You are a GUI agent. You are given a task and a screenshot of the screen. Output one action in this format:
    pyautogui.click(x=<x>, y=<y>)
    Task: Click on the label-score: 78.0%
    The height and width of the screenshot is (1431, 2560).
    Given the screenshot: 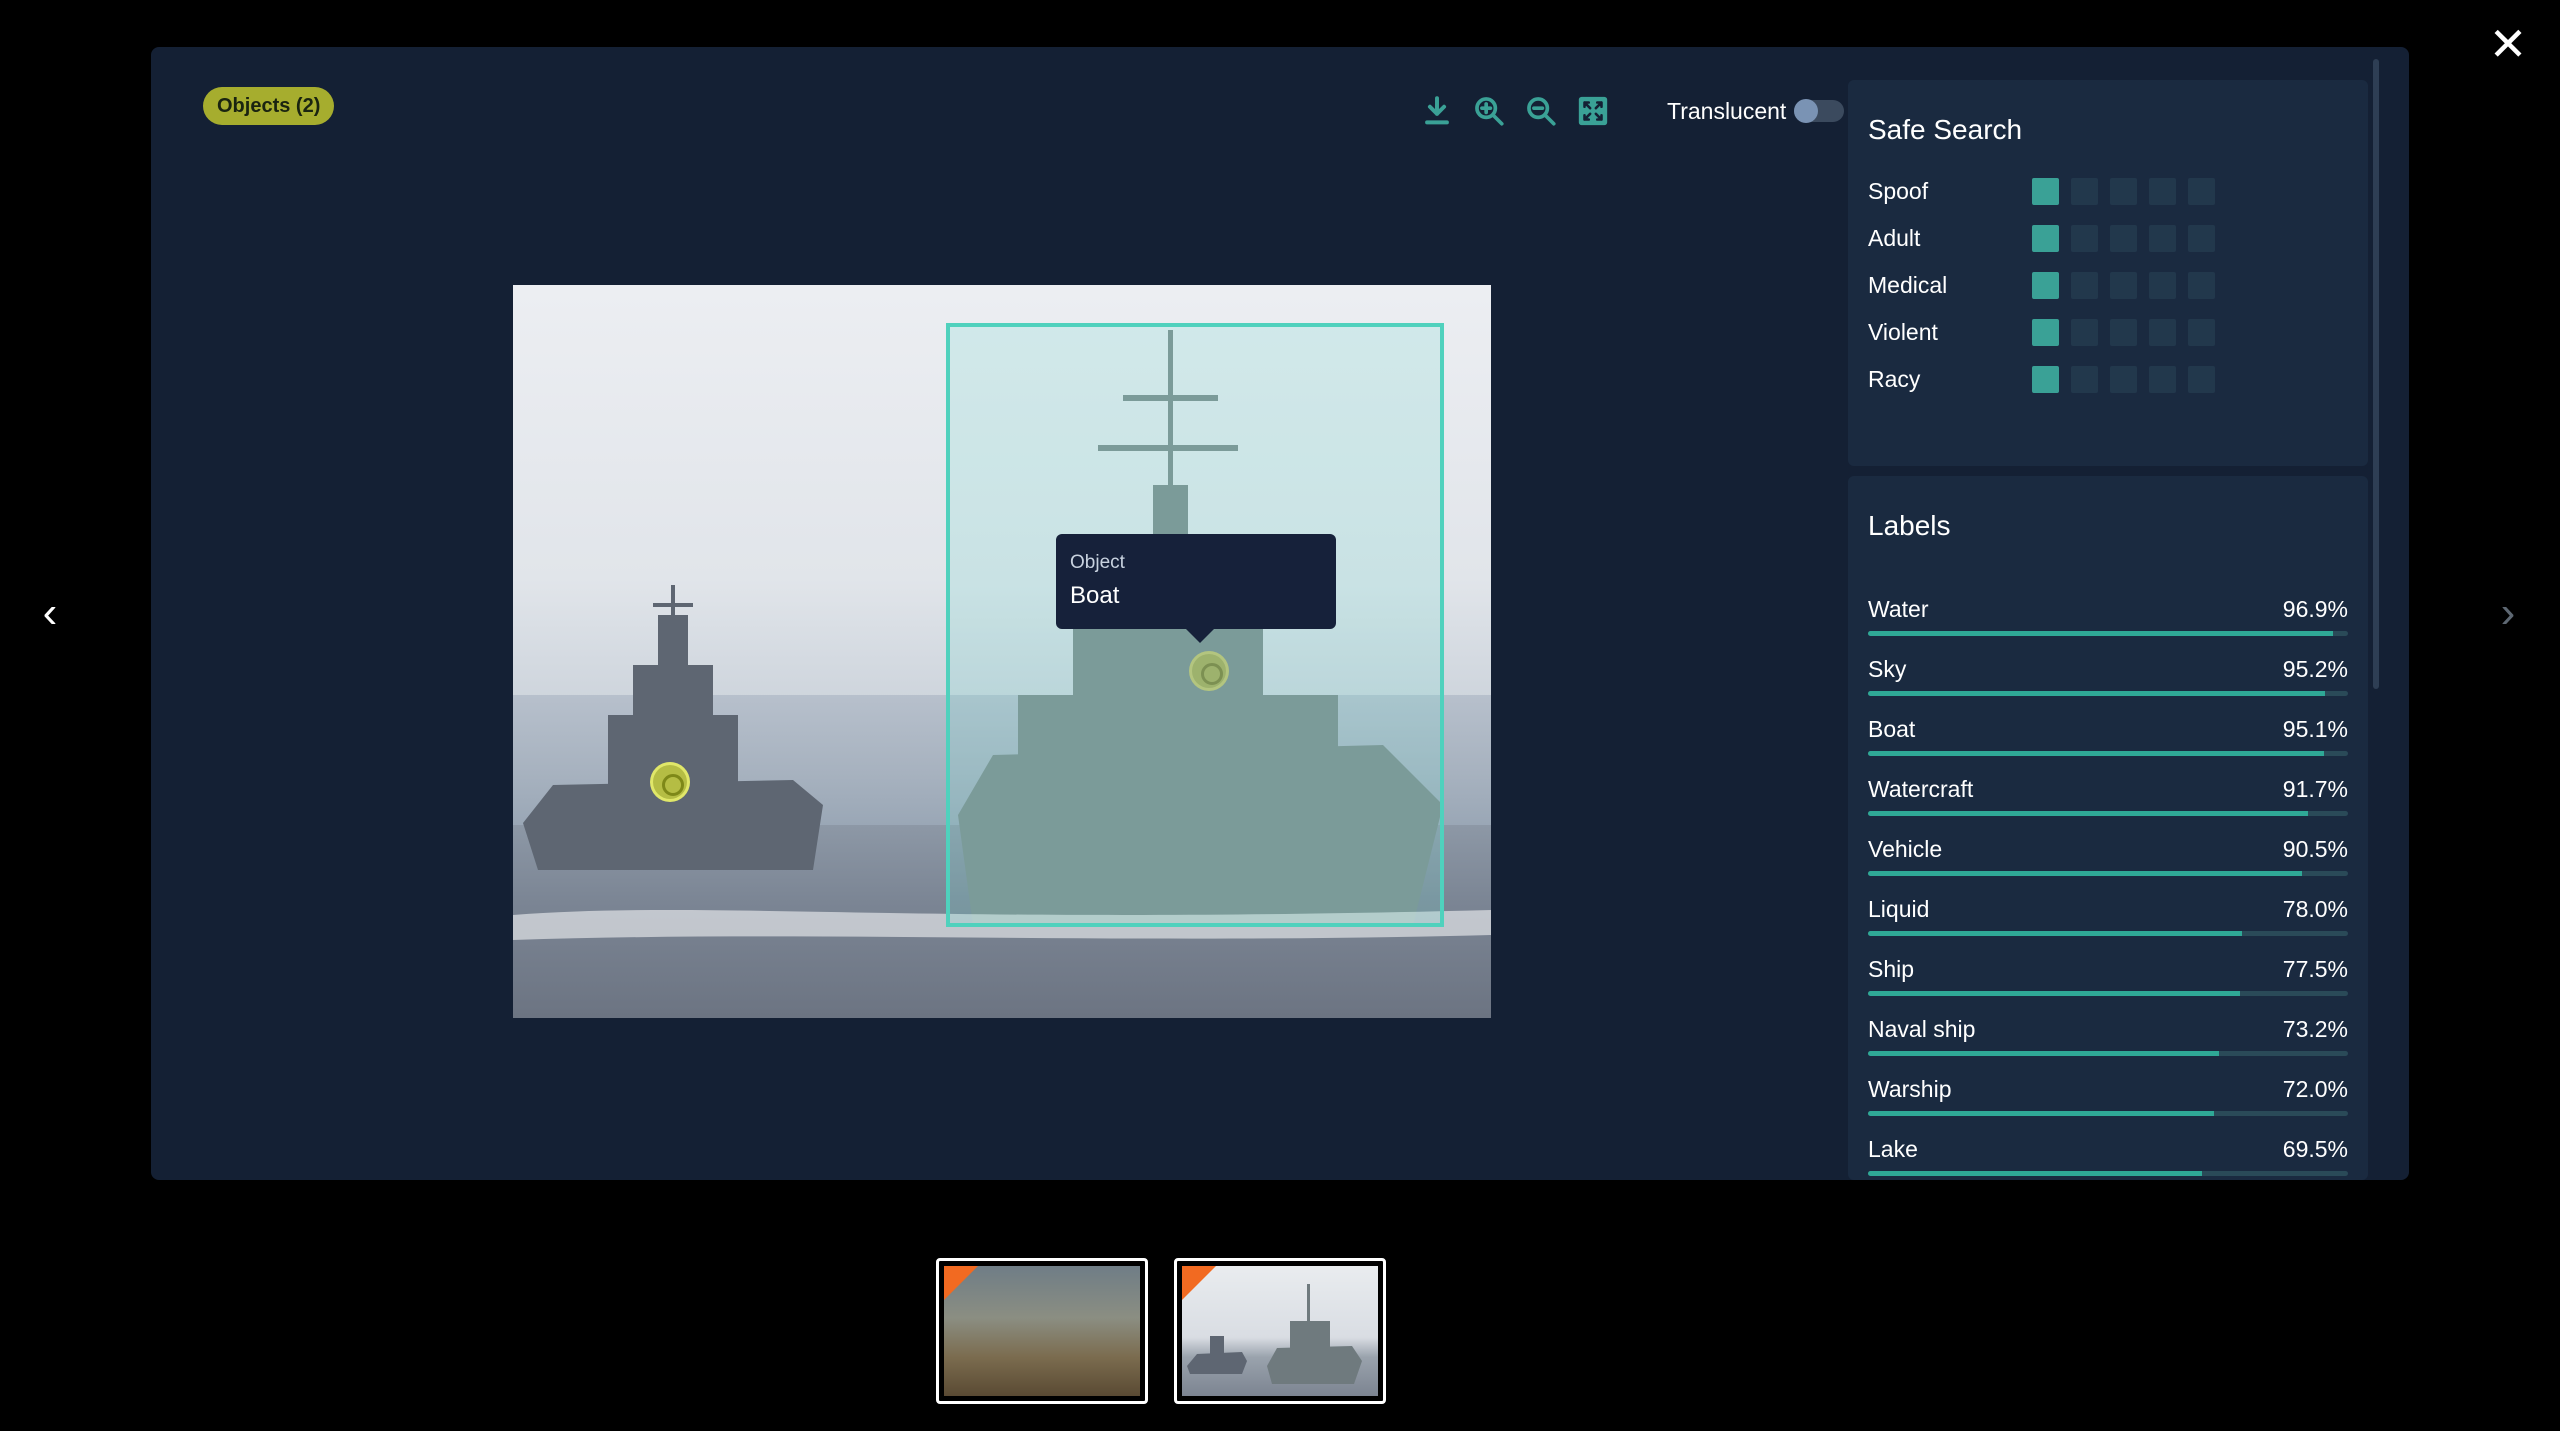 What is the action you would take?
    pyautogui.click(x=2315, y=909)
    